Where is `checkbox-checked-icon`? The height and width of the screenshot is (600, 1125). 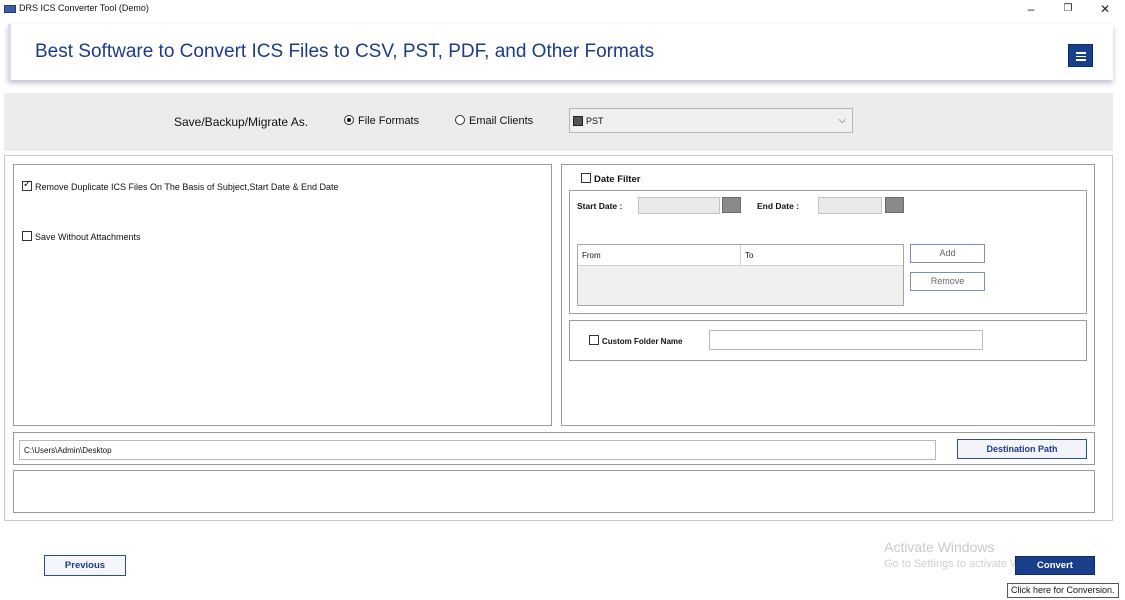
checkbox-checked-icon is located at coordinates (27, 185).